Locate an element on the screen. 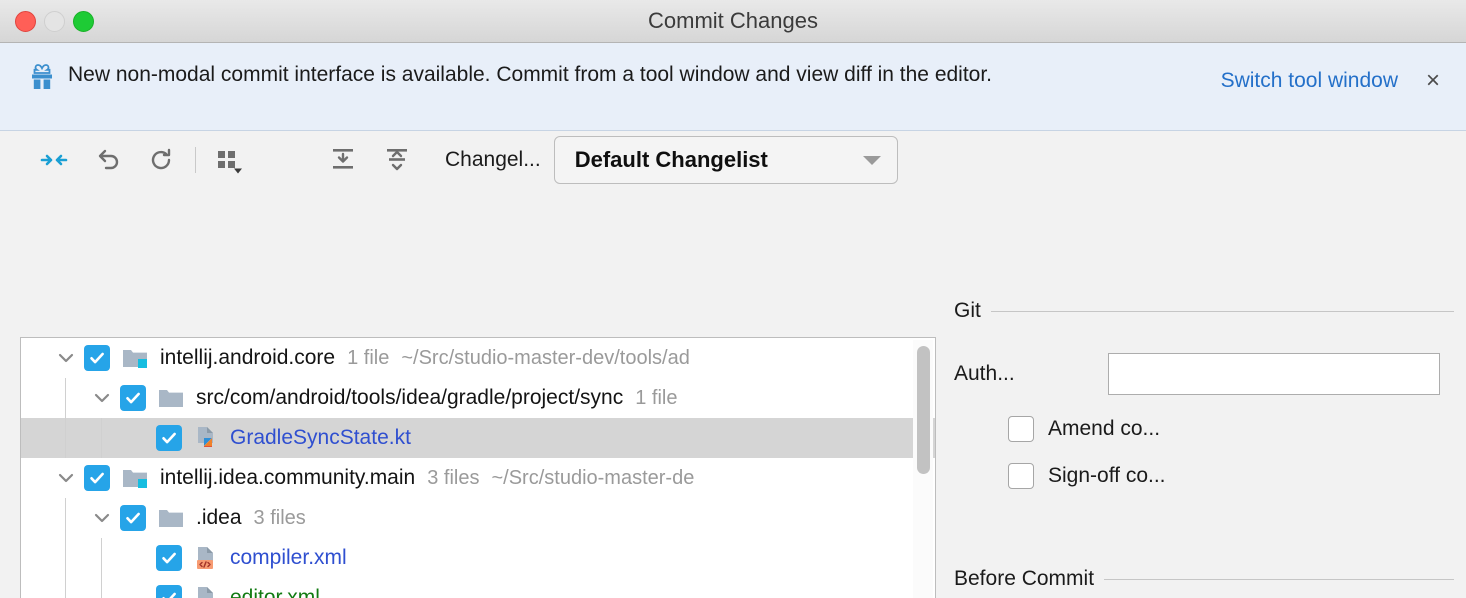 Image resolution: width=1466 pixels, height=598 pixels. kotlin-file-icon is located at coordinates (206, 438).